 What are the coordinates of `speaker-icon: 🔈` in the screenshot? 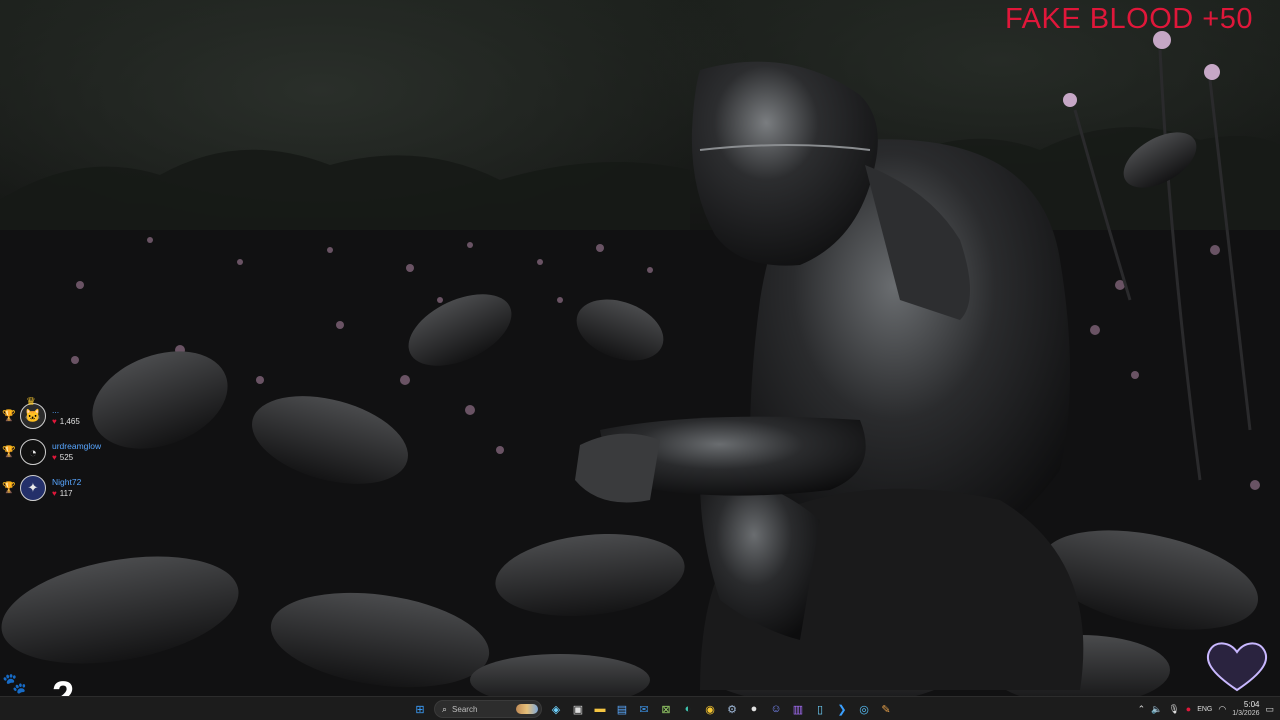 It's located at (1156, 709).